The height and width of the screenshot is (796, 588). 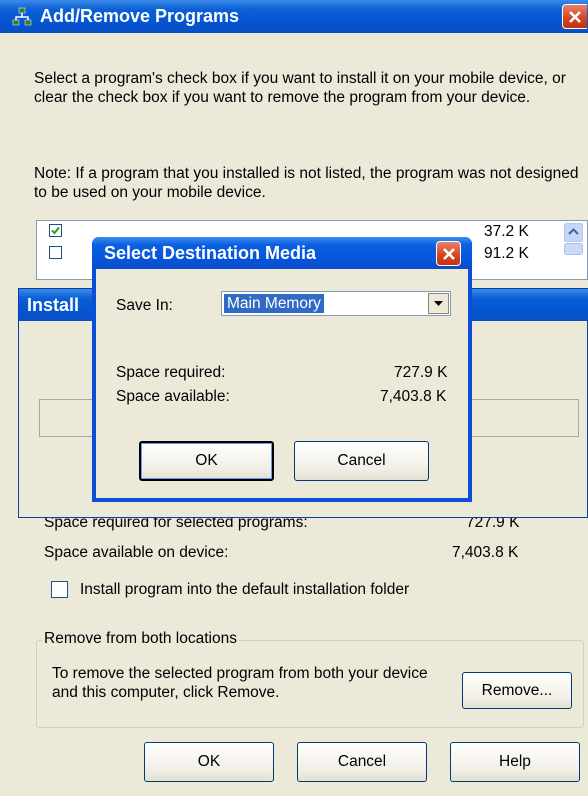 I want to click on app-icon, so click(x=22, y=17).